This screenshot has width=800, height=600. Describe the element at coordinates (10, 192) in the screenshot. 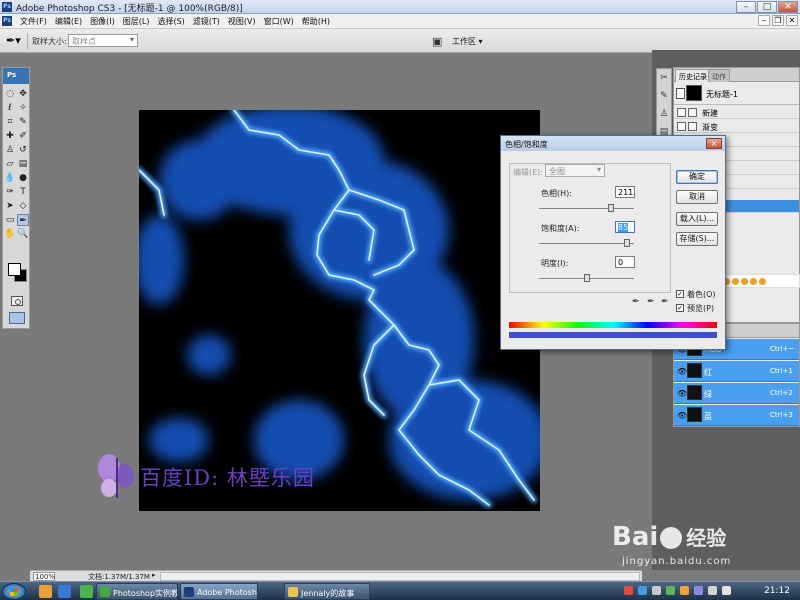

I see `pen-tool-icon: ✑` at that location.